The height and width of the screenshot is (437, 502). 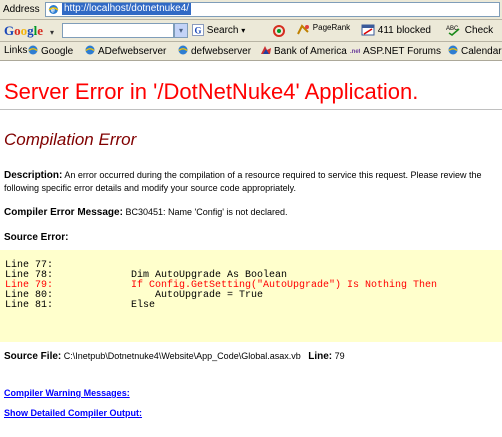 I want to click on google-logo: Google, so click(x=23, y=31).